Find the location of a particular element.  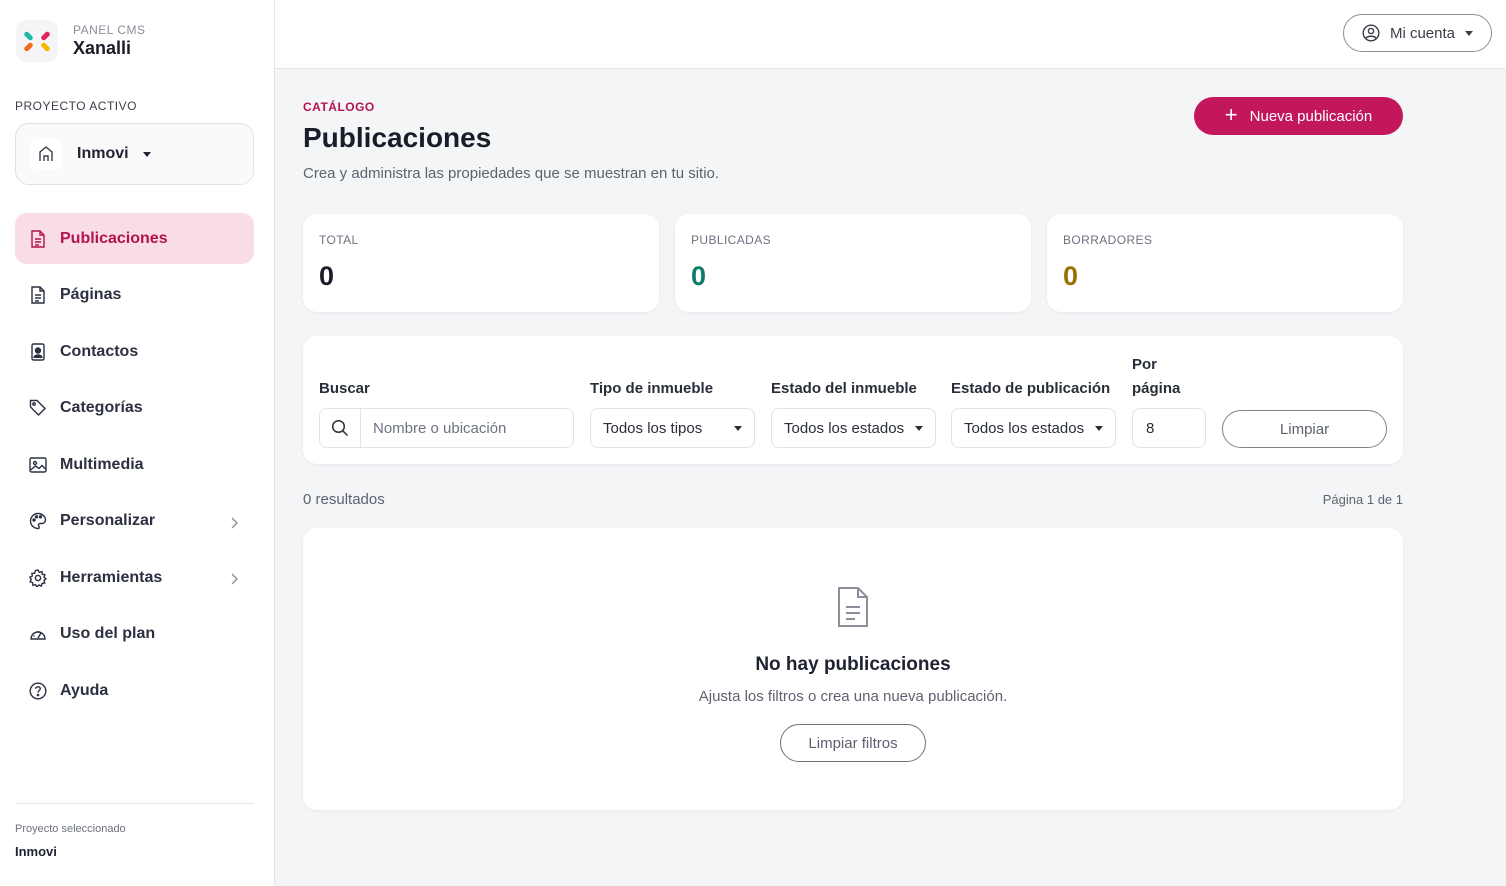

sidebar-item-categorias: Categorías is located at coordinates (134, 408).